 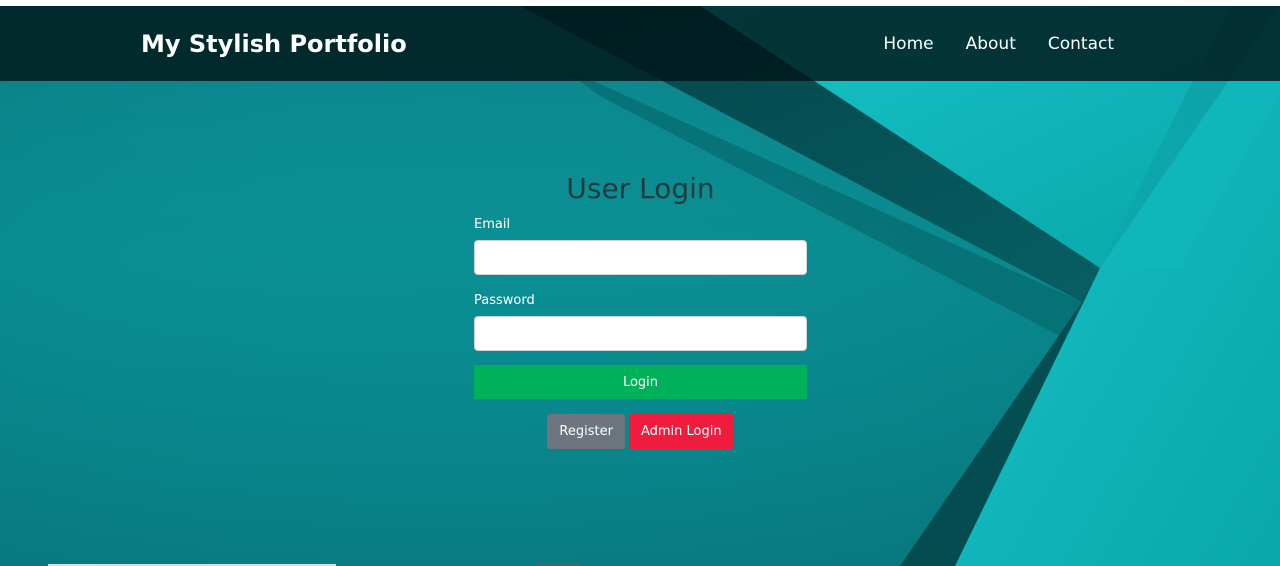 I want to click on nav-links: Home About Contact, so click(x=998, y=44).